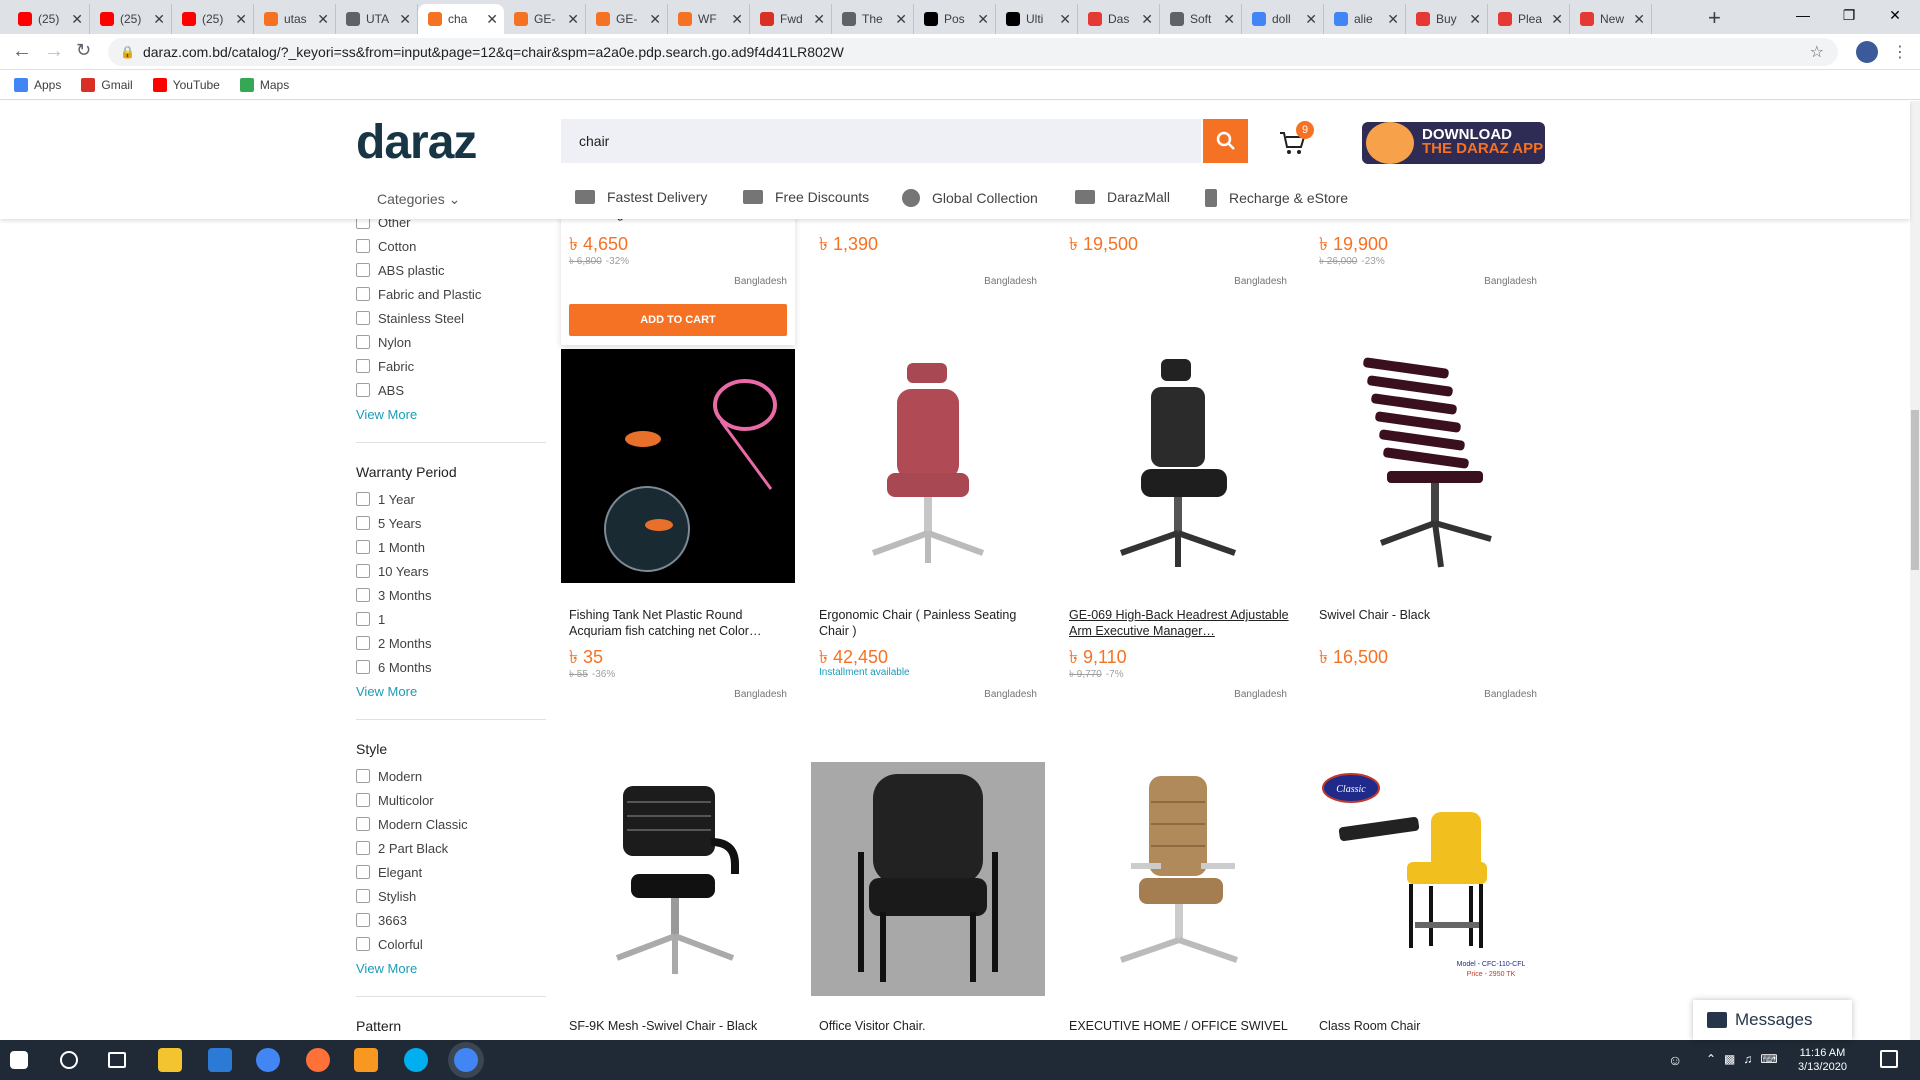  Describe the element at coordinates (451, 643) in the screenshot. I see `warranty-filter-option: 2 Months` at that location.